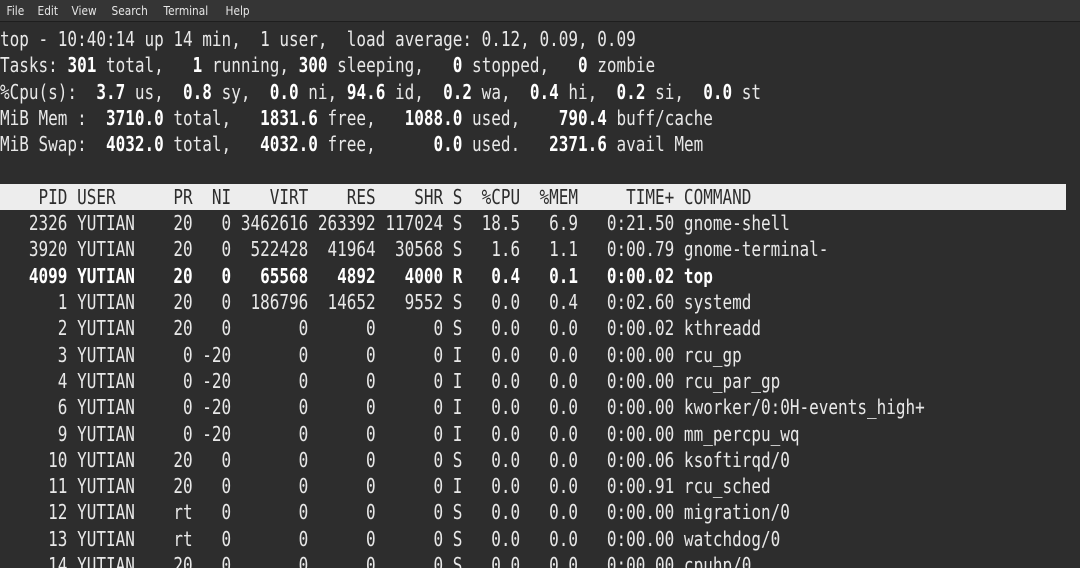 The image size is (1080, 568). I want to click on menu-terminal: Terminal, so click(186, 11).